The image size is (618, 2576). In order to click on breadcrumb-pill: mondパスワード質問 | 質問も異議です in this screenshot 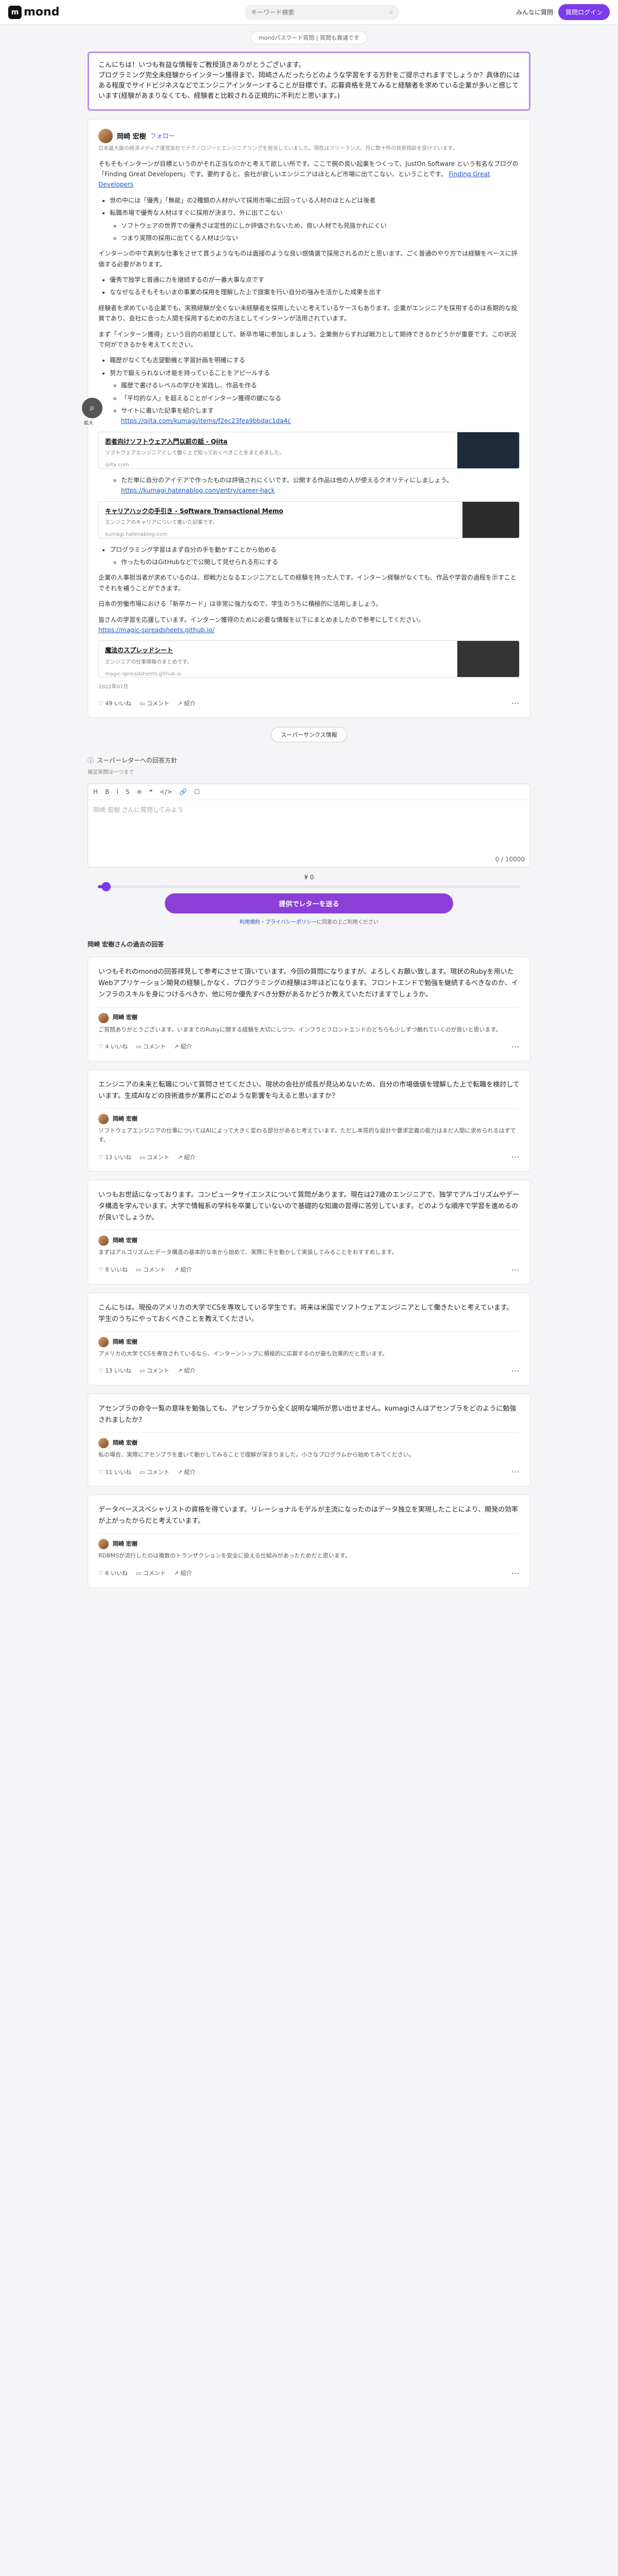, I will do `click(309, 37)`.